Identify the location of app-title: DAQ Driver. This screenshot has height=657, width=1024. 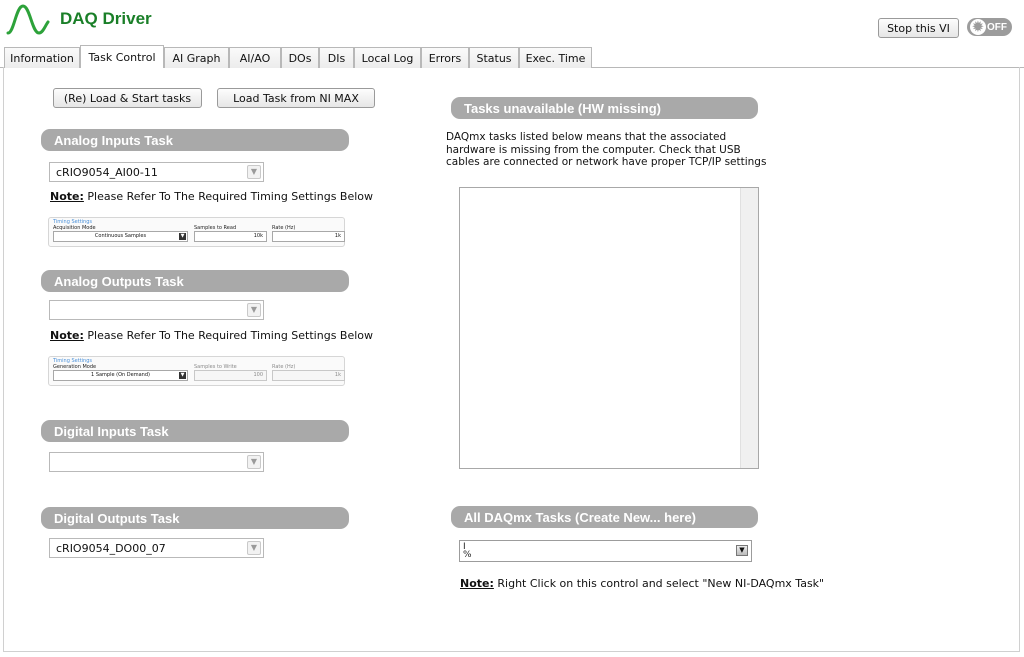
(106, 18).